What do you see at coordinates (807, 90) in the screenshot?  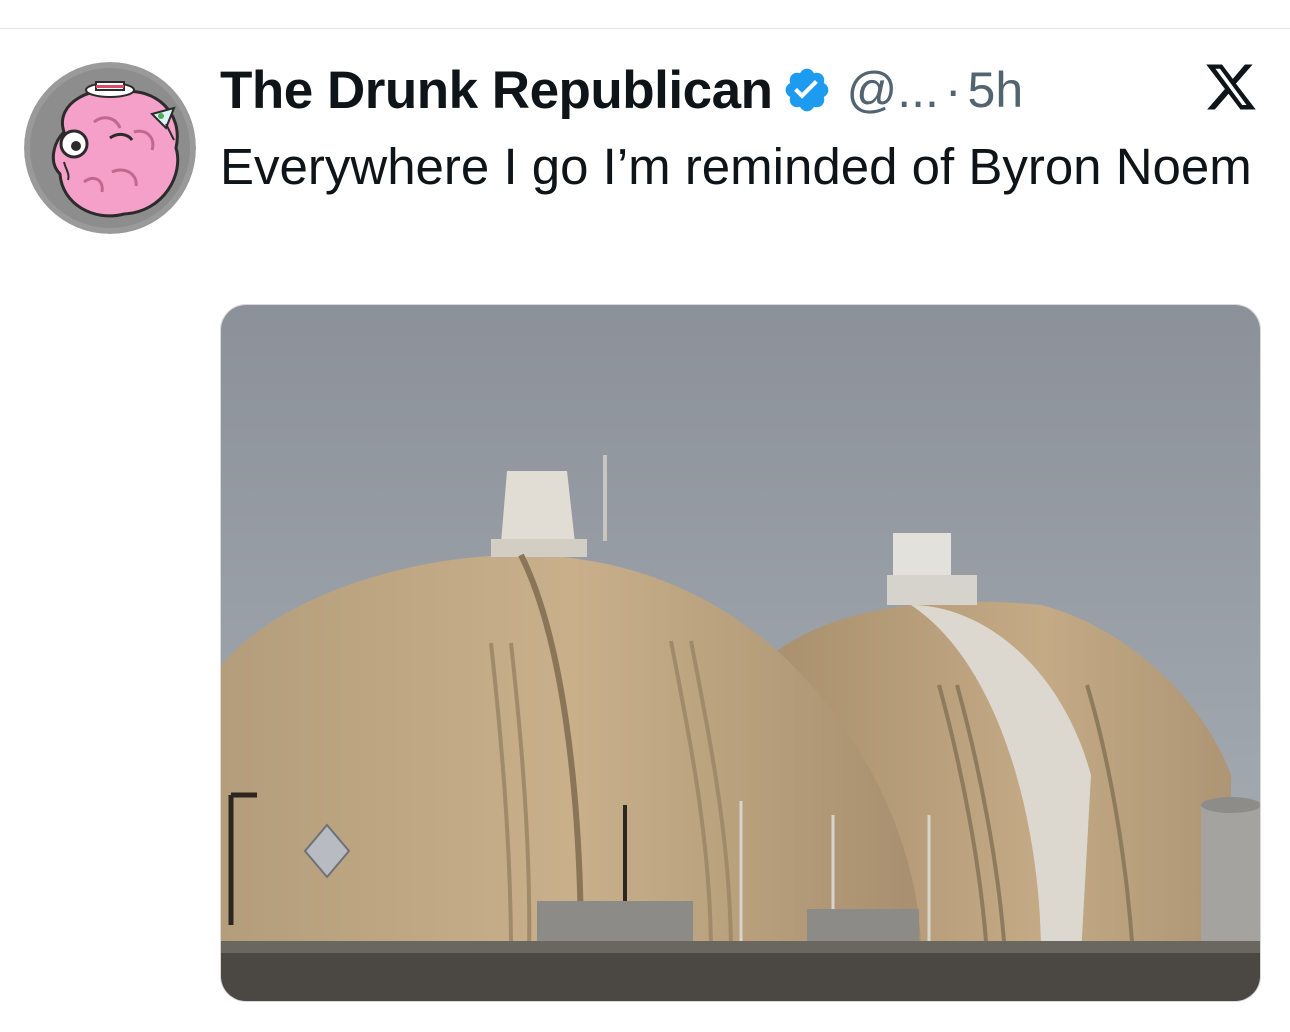 I see `verified-badge-icon` at bounding box center [807, 90].